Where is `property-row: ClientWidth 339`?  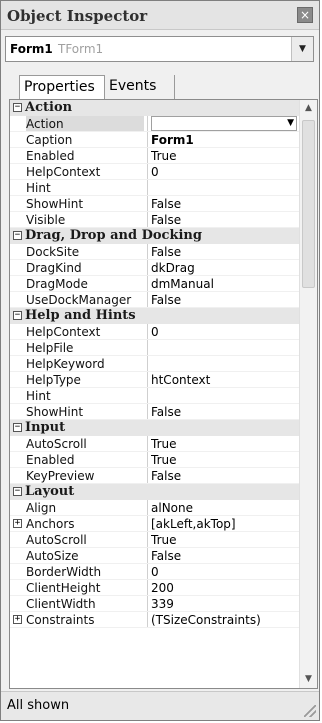
property-row: ClientWidth 339 is located at coordinates (154, 604).